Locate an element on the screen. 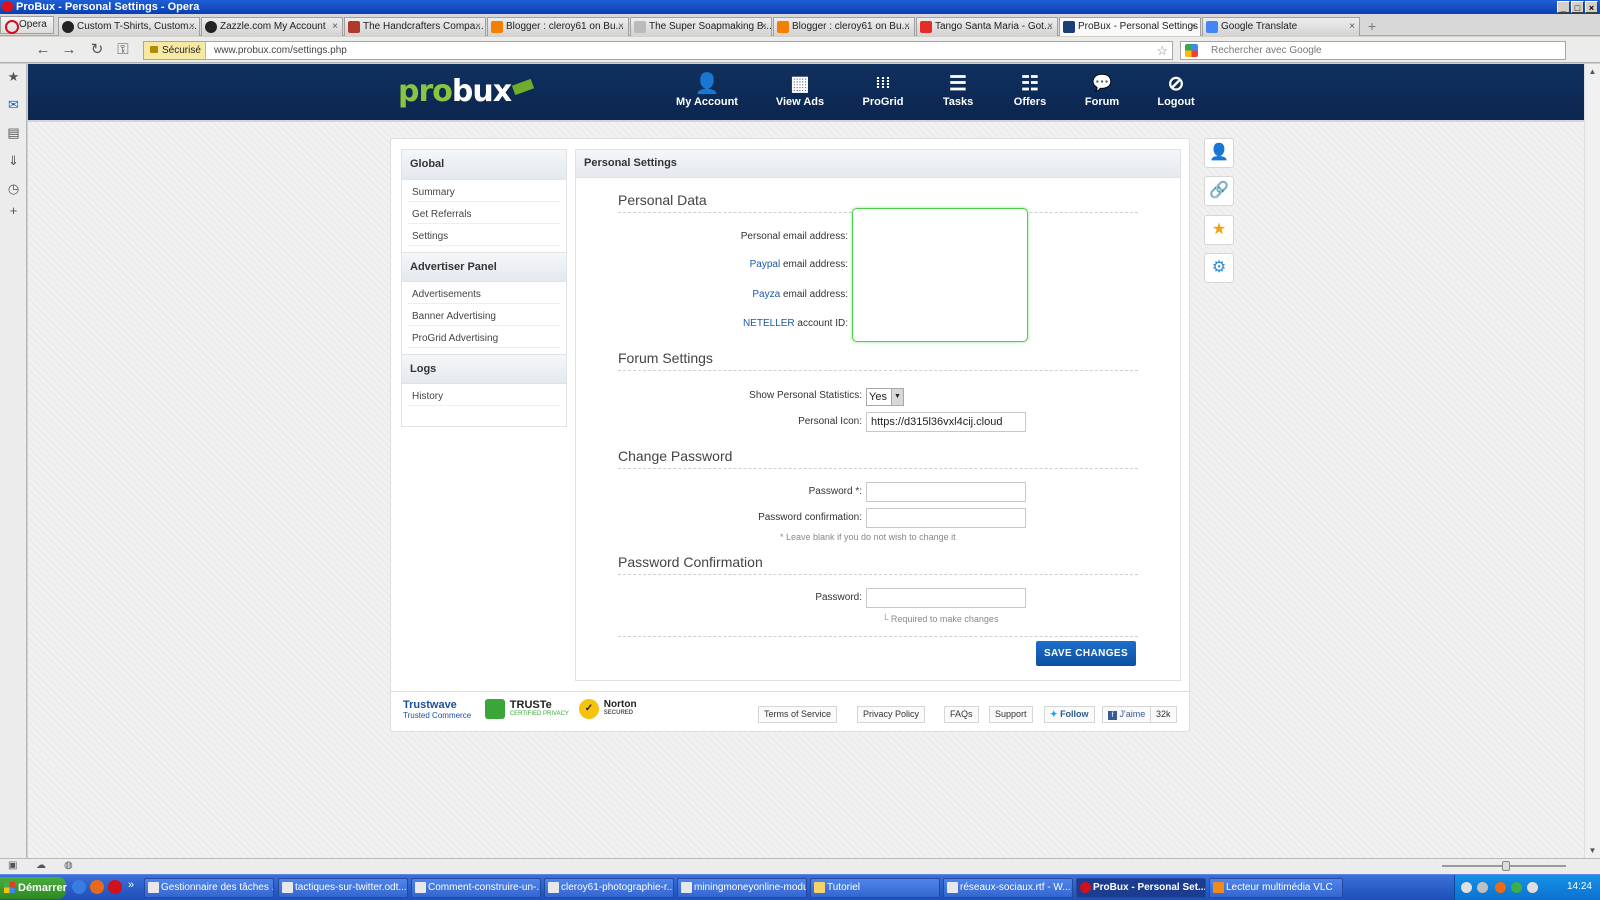  browser-tab: Custom T-Shirts, Custom... × is located at coordinates (129, 26).